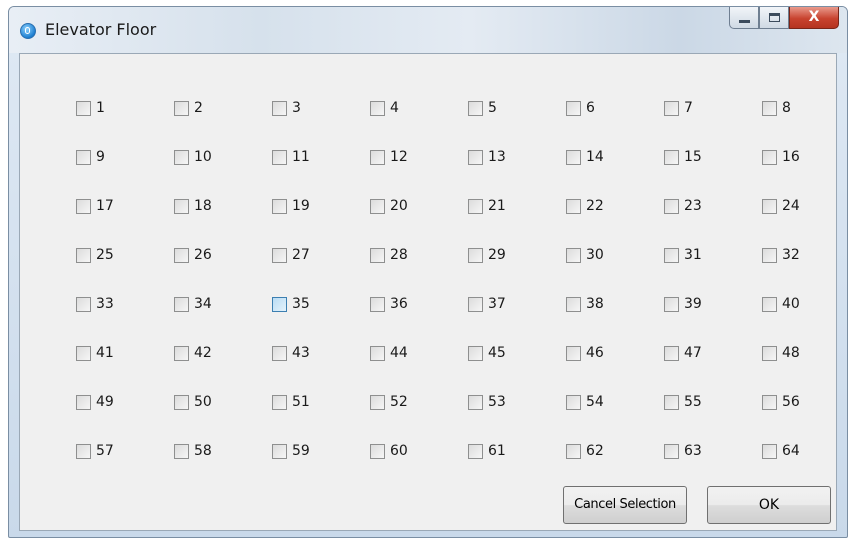  Describe the element at coordinates (517, 367) in the screenshot. I see `floor-checkbox-45: 45` at that location.